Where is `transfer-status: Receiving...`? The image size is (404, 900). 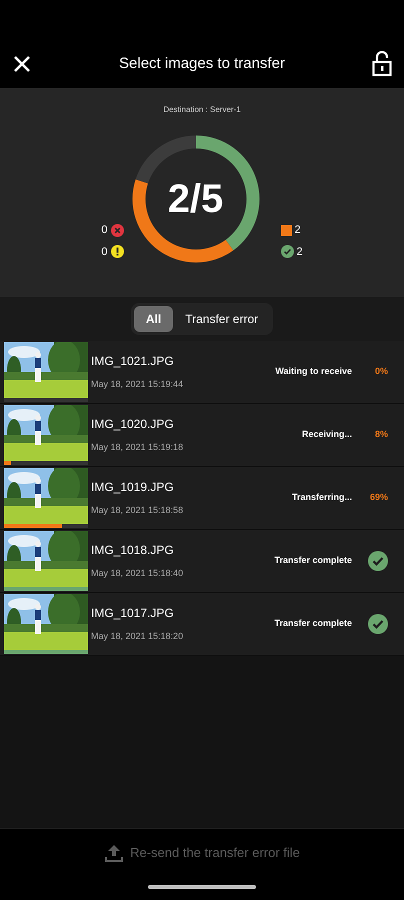
transfer-status: Receiving... is located at coordinates (327, 435).